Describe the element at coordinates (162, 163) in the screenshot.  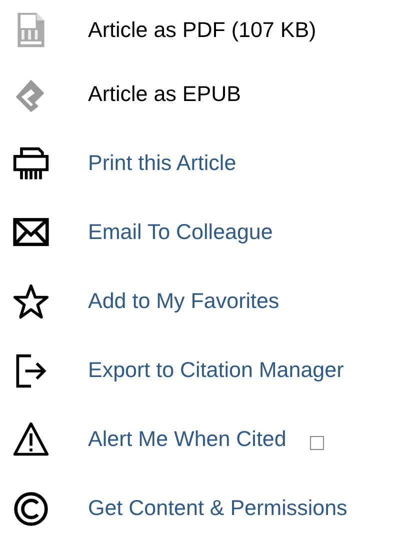
I see `action-link: Print this Article` at that location.